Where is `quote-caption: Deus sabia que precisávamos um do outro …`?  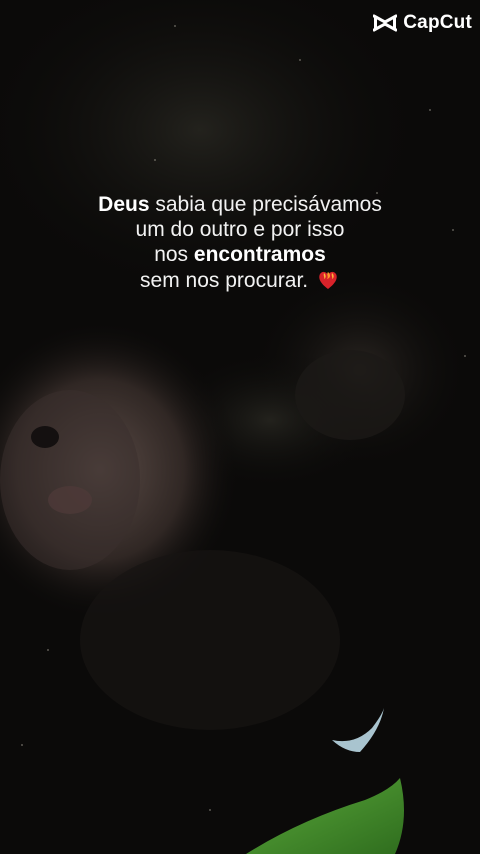 quote-caption: Deus sabia que precisávamos um do outro … is located at coordinates (240, 242).